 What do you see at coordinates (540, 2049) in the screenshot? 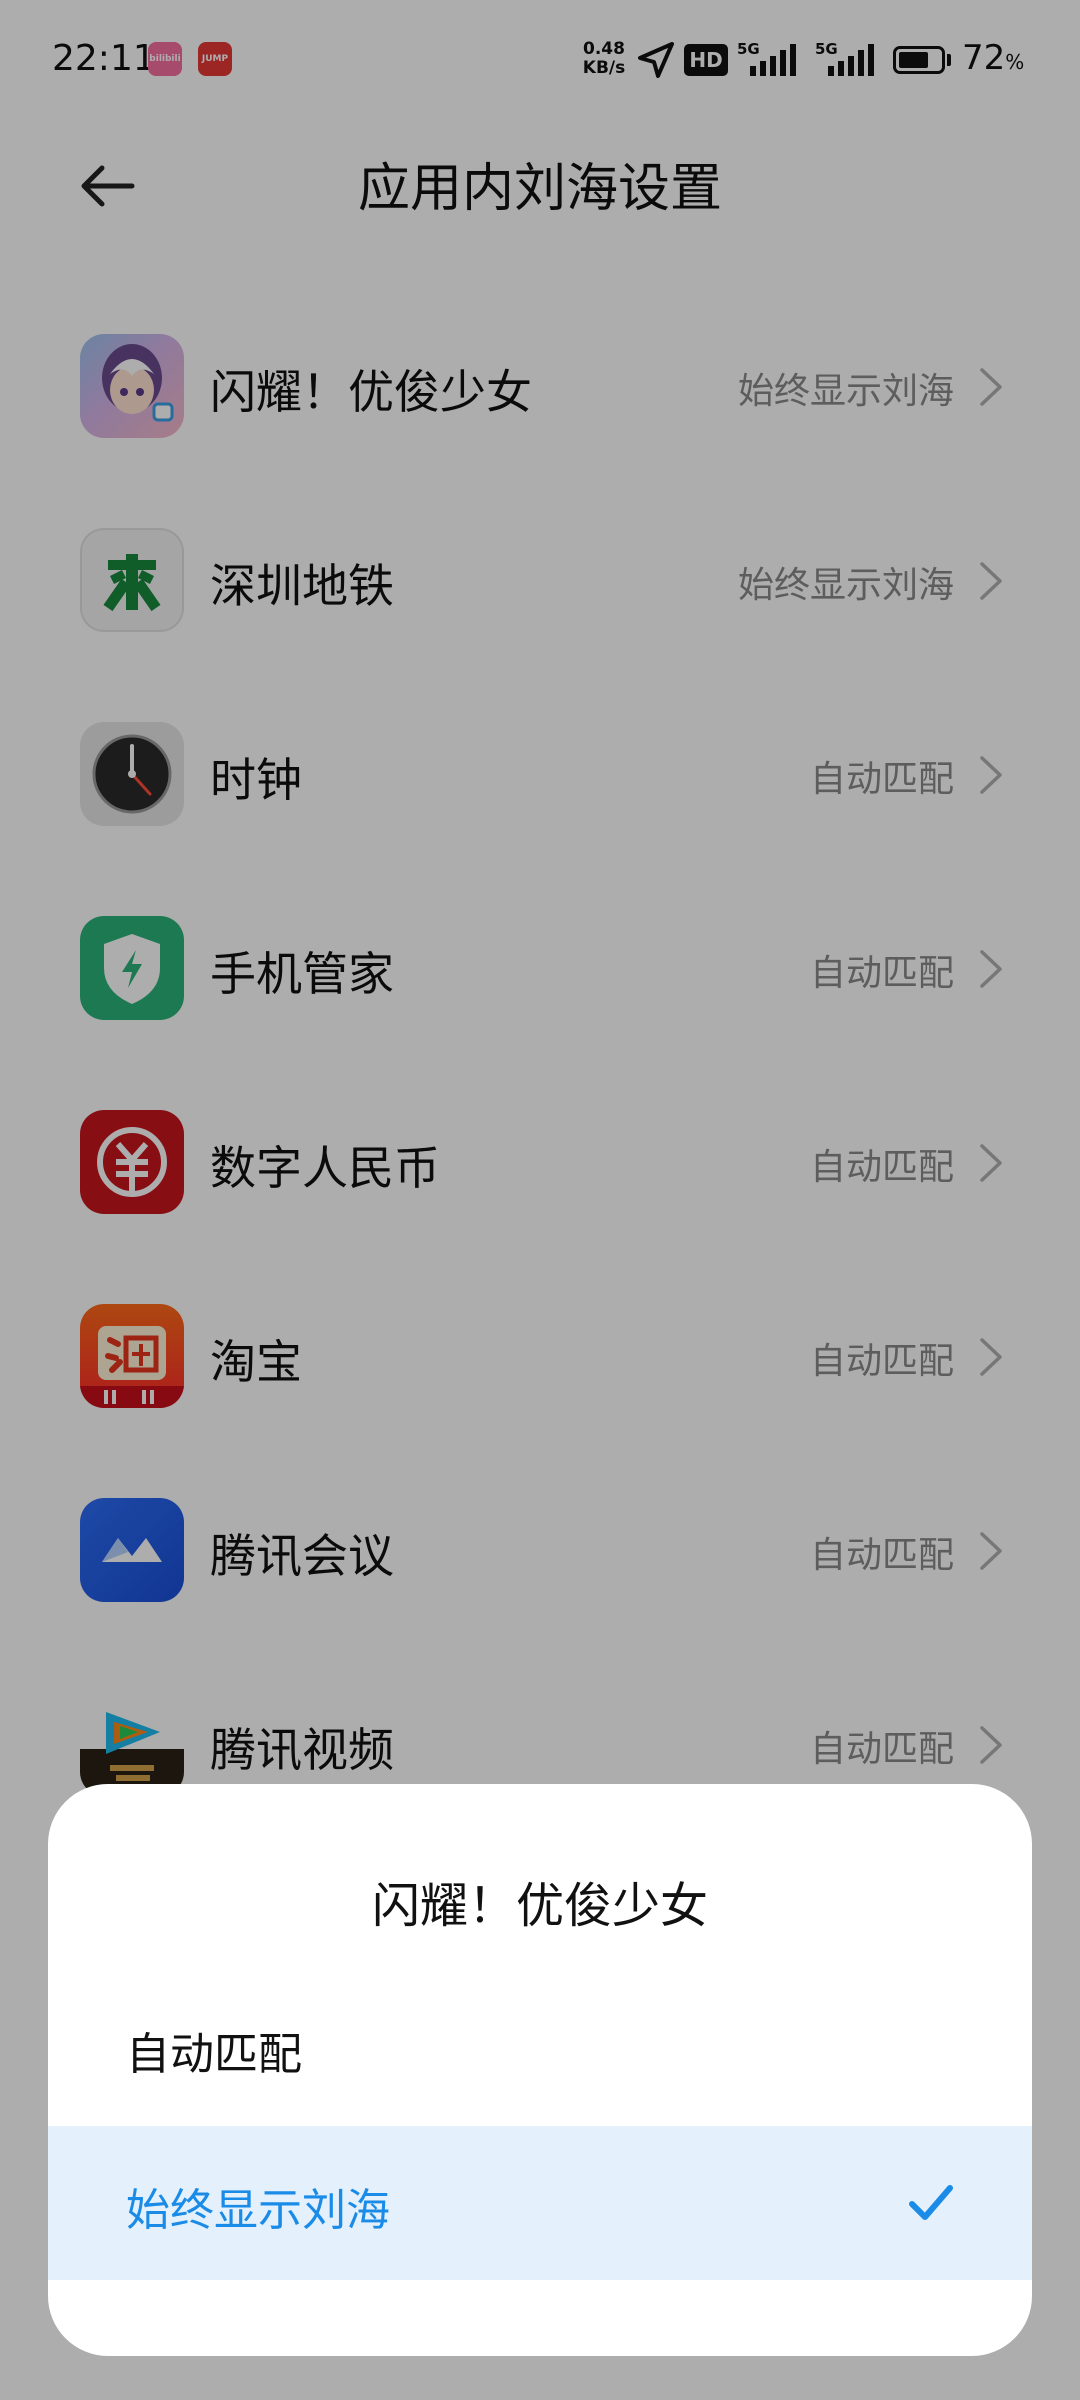
I see `option-auto-match: 自动匹配` at bounding box center [540, 2049].